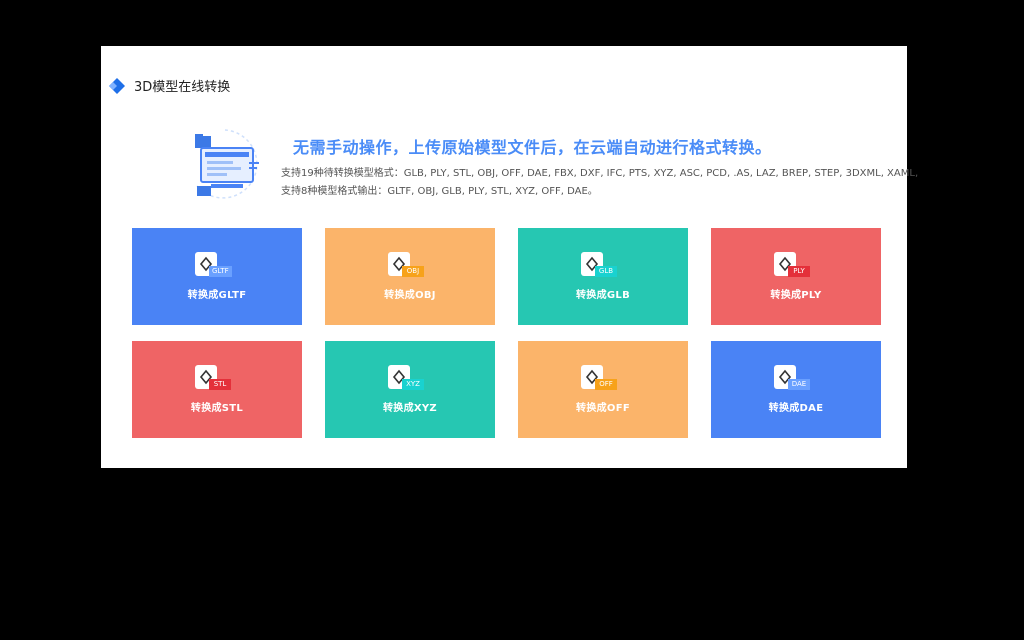 Image resolution: width=1024 pixels, height=640 pixels. I want to click on tile-label: 转换成OBJ, so click(410, 295).